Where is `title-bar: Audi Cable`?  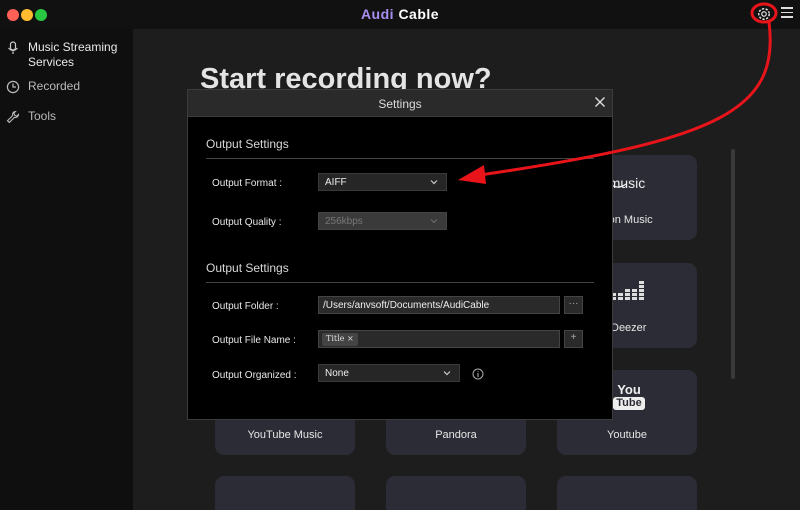 title-bar: Audi Cable is located at coordinates (400, 14).